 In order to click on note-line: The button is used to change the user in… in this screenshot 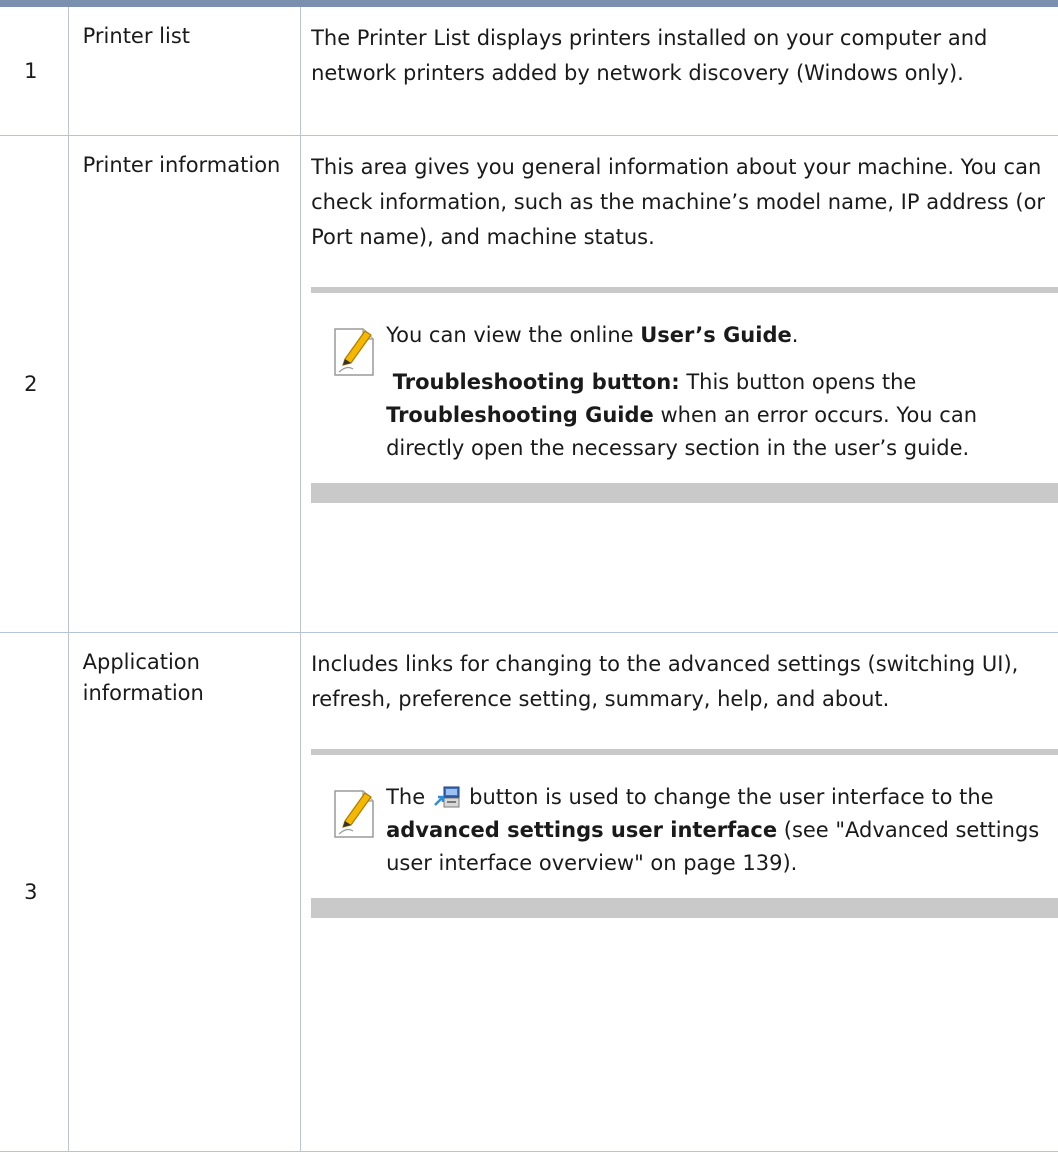, I will do `click(719, 830)`.